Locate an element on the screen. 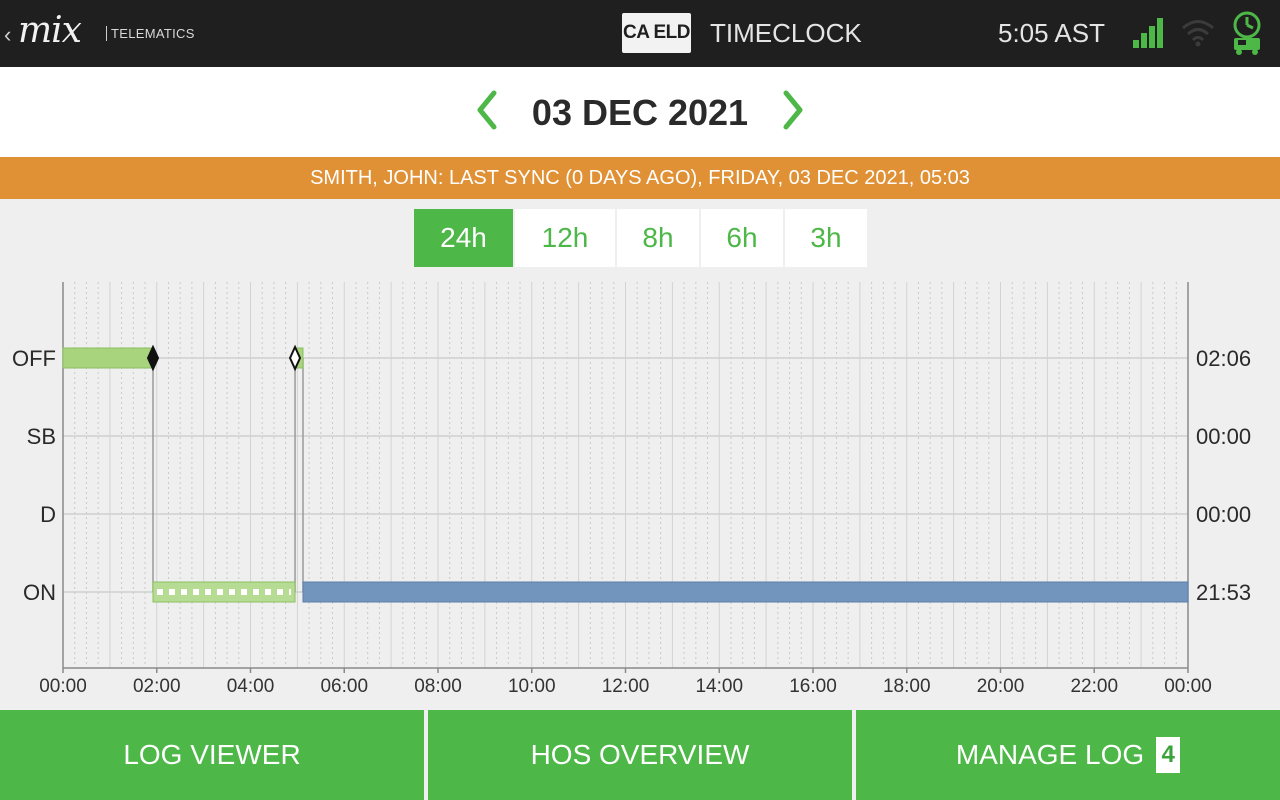  date-navigator: 03 DEC 2021 is located at coordinates (640, 112).